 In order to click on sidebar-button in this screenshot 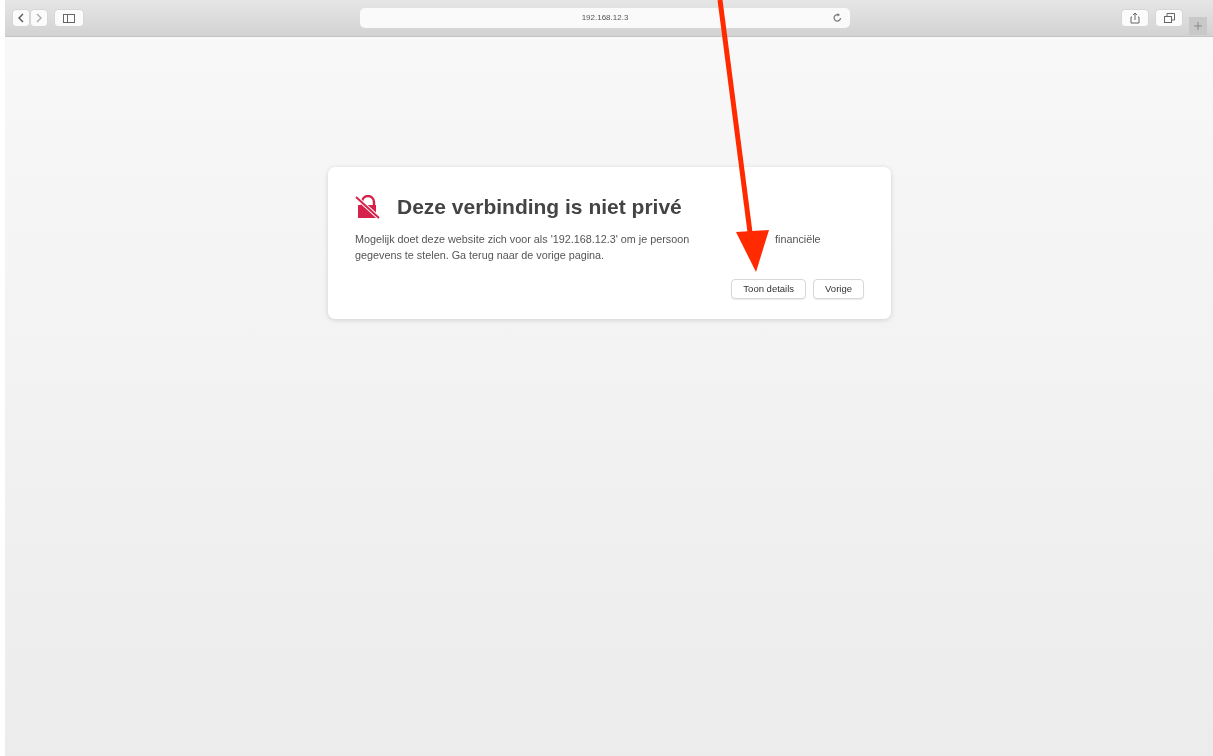, I will do `click(69, 18)`.